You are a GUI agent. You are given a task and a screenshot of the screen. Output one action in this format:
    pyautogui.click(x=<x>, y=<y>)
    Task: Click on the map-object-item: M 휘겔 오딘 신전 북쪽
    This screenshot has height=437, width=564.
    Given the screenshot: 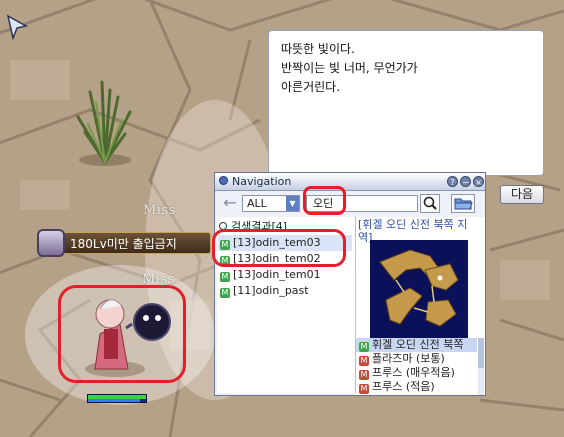 What is the action you would take?
    pyautogui.click(x=416, y=345)
    